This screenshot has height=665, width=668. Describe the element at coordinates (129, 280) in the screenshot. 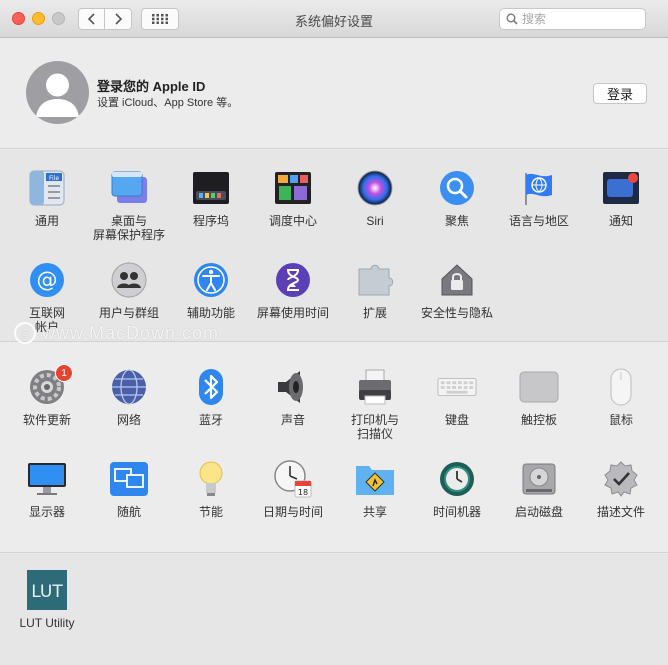

I see `users-groups-icon` at that location.